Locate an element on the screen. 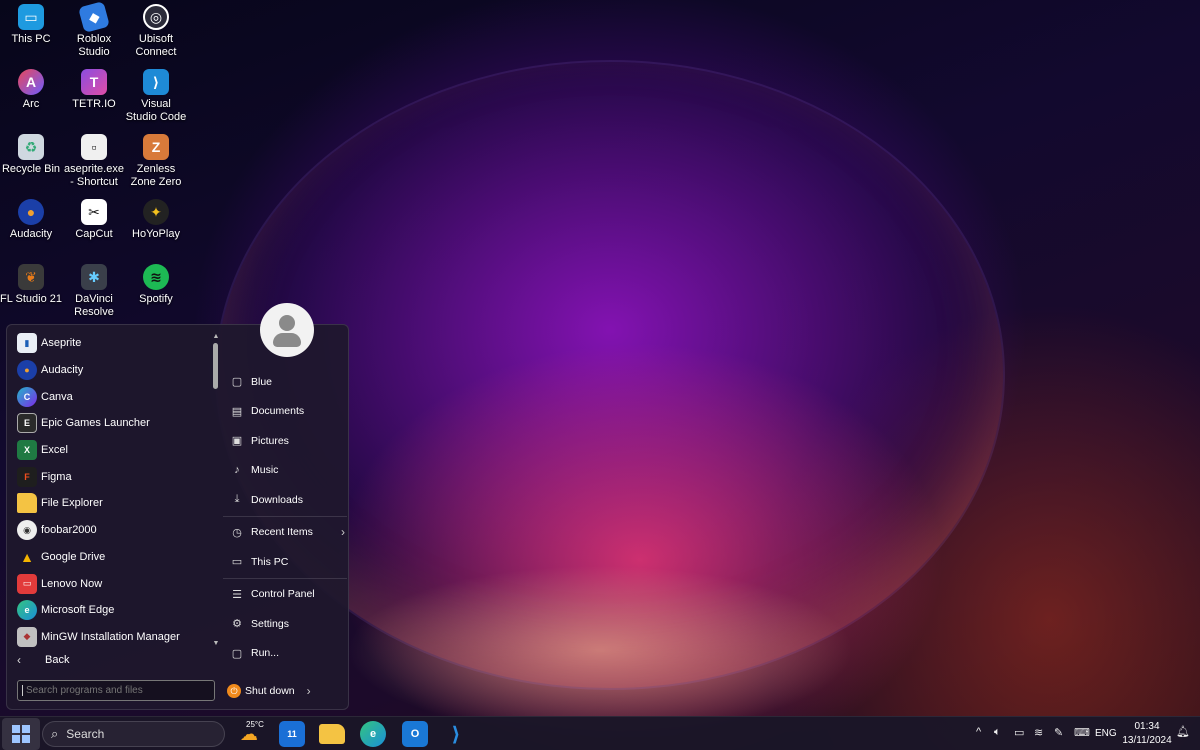 This screenshot has width=1200, height=750. davinci-icon: ✱ is located at coordinates (94, 277).